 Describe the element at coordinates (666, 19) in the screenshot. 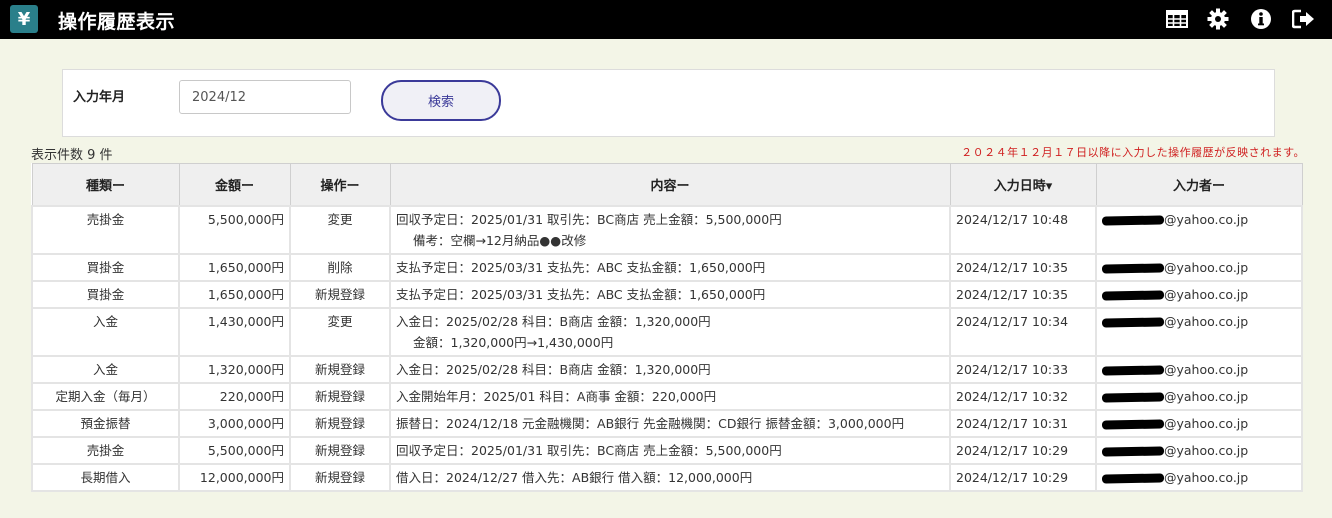

I see `app-header: ¥ 操作履歴表示` at that location.